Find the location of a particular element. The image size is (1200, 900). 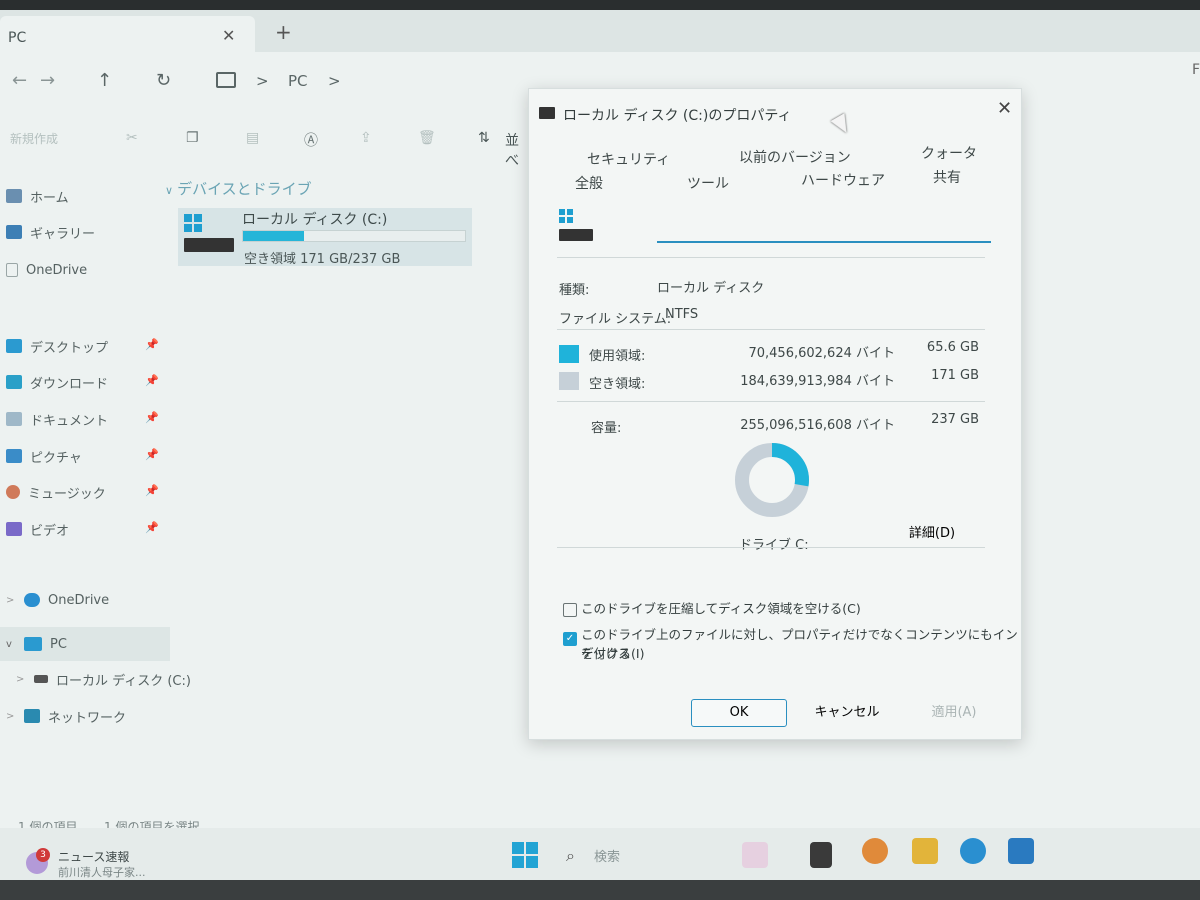

refresh-icon: ↻ is located at coordinates (163, 80).